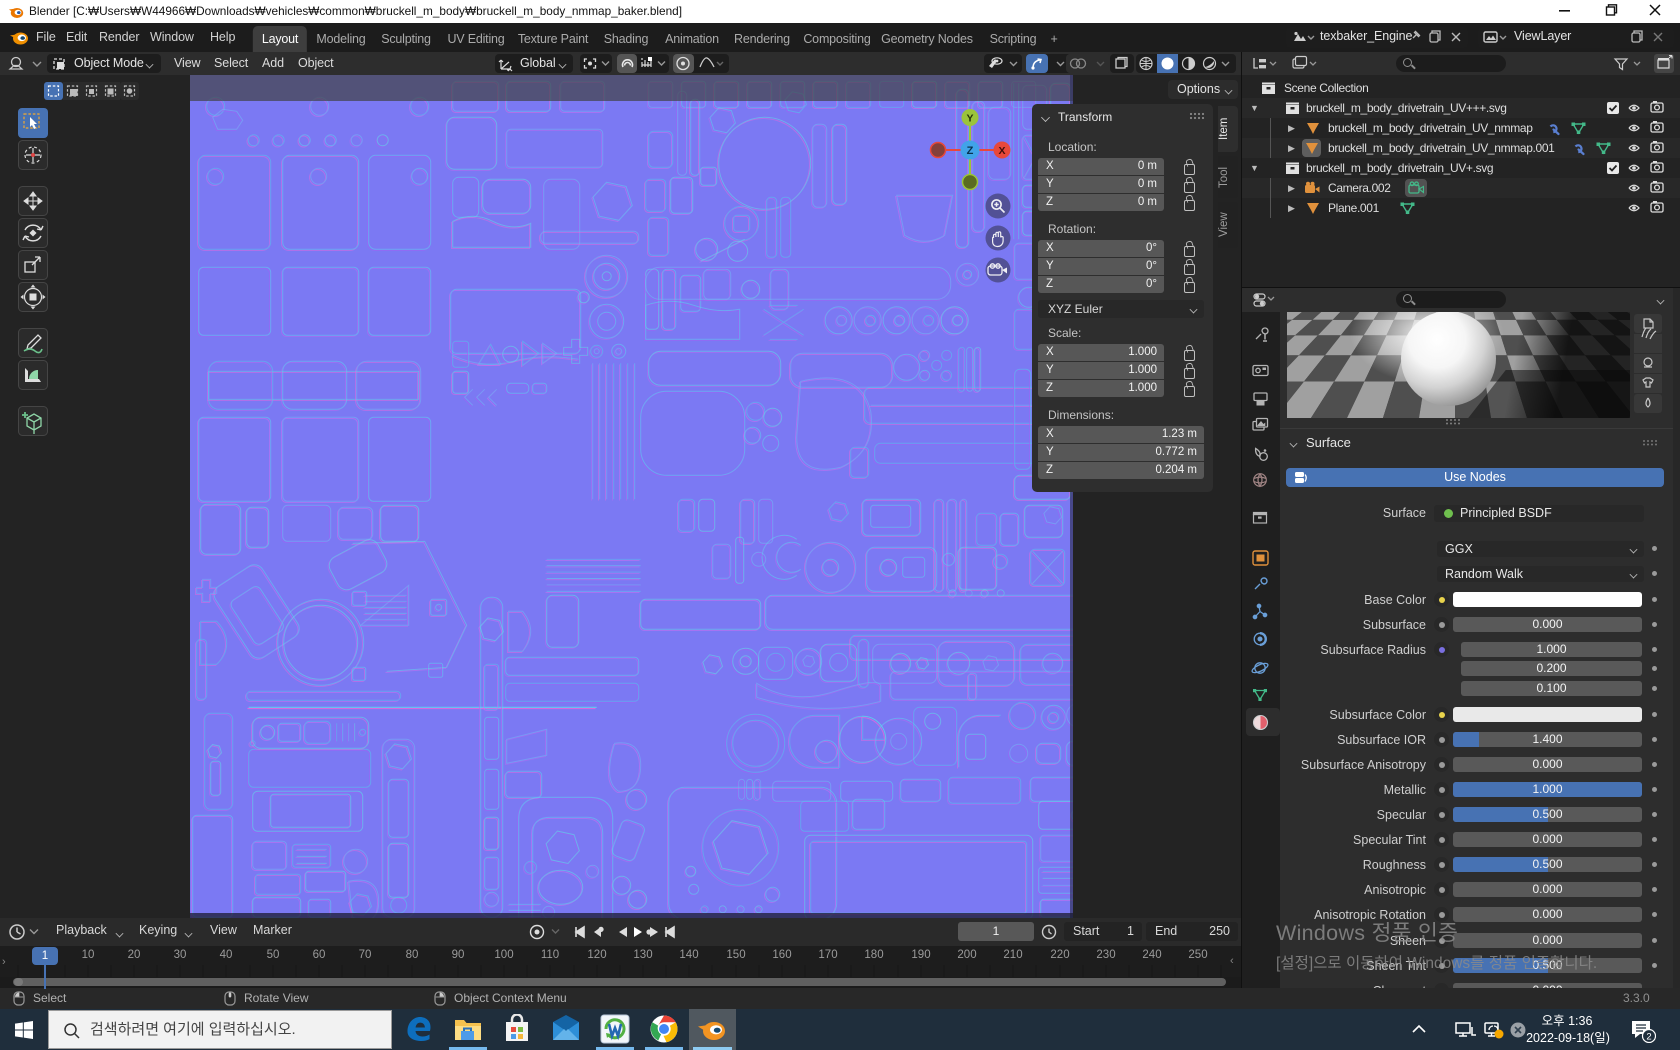 This screenshot has height=1050, width=1680. I want to click on svg-text: Y, so click(969, 119).